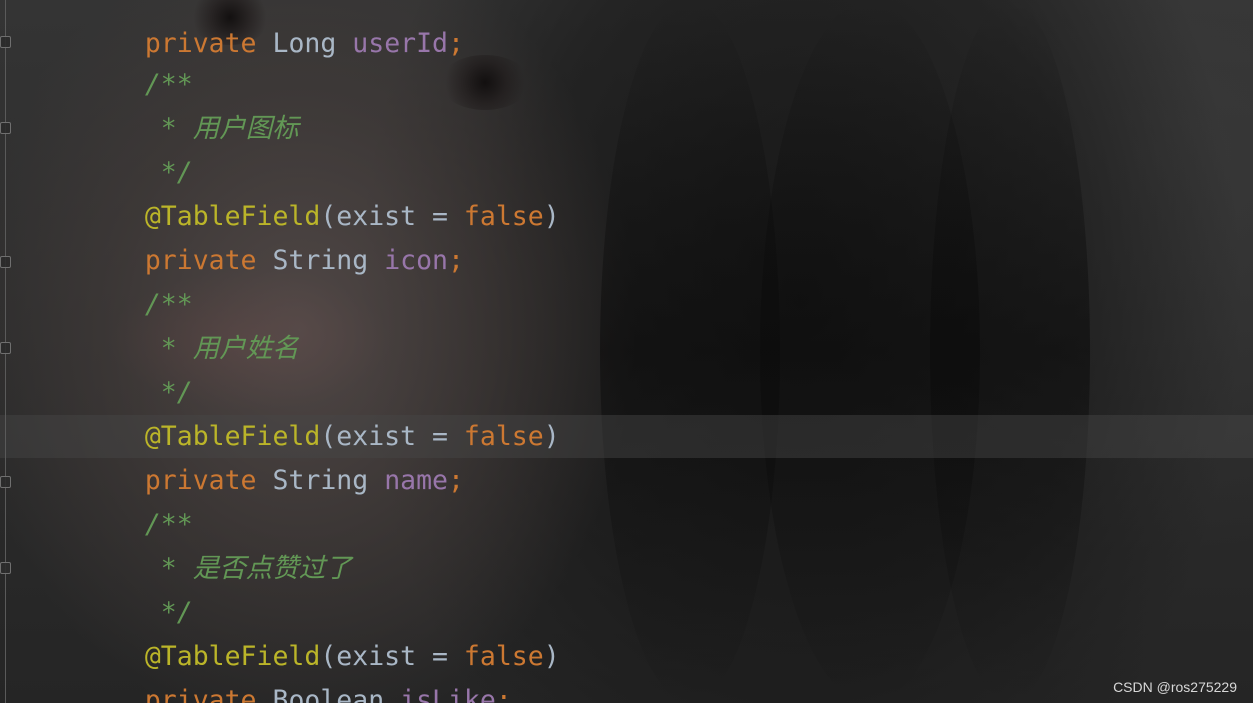  Describe the element at coordinates (1175, 687) in the screenshot. I see `watermark: CSDN @ros275229` at that location.